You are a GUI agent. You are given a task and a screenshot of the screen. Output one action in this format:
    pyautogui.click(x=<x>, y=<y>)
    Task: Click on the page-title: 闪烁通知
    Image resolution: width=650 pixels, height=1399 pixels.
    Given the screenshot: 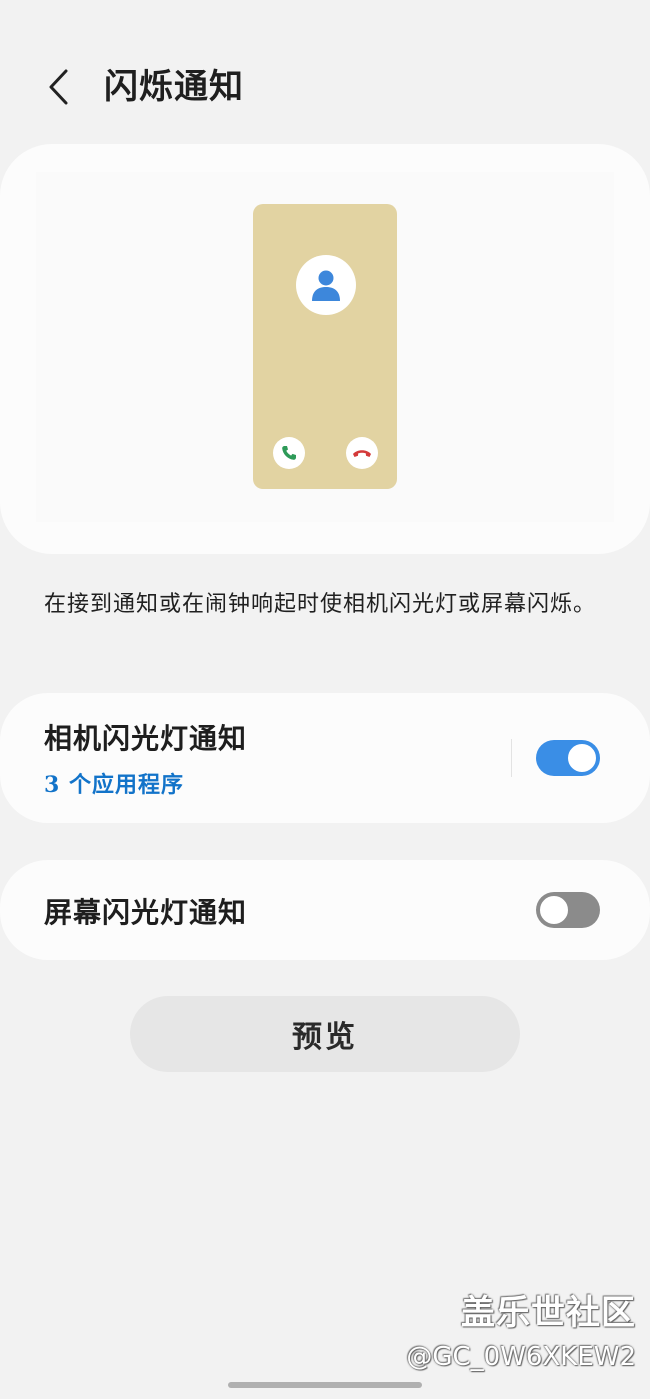 What is the action you would take?
    pyautogui.click(x=174, y=87)
    